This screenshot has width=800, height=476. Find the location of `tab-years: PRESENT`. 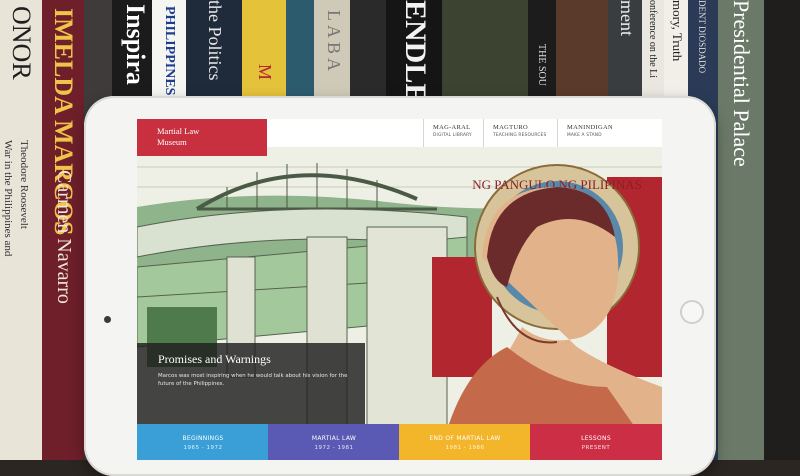

tab-years: PRESENT is located at coordinates (596, 448).